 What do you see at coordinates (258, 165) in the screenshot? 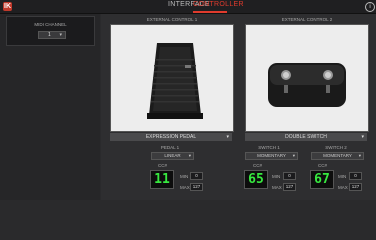
I see `switch-1-cc-label: CC#` at bounding box center [258, 165].